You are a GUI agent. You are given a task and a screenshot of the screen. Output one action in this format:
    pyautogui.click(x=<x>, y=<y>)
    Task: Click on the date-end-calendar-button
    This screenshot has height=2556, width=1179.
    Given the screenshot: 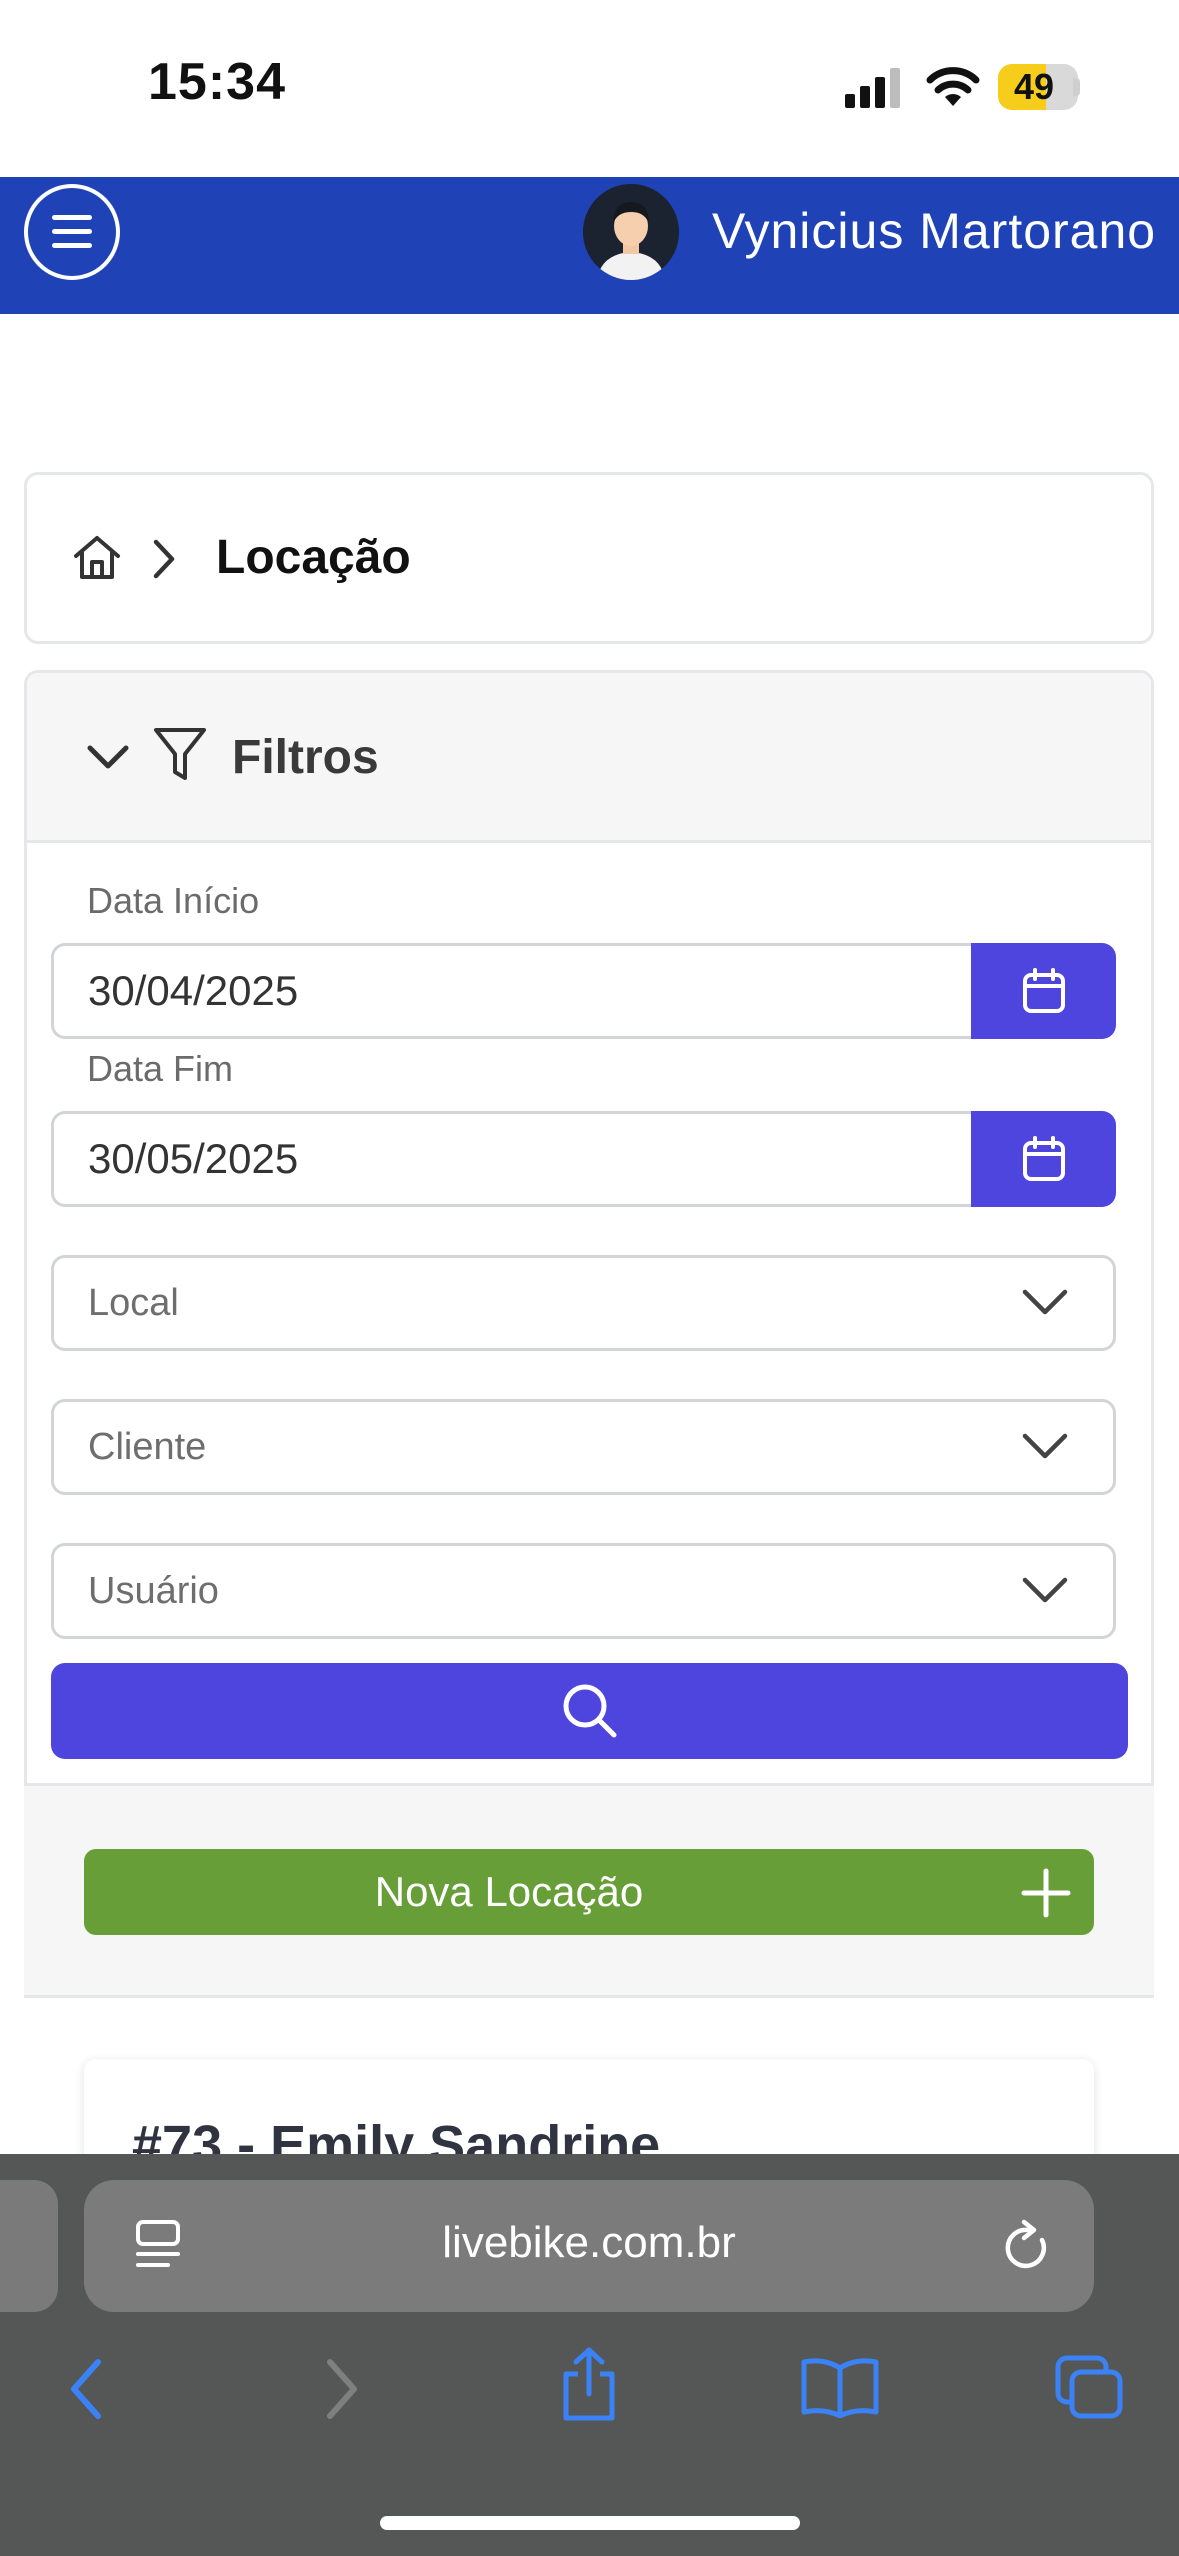 What is the action you would take?
    pyautogui.click(x=1043, y=1159)
    